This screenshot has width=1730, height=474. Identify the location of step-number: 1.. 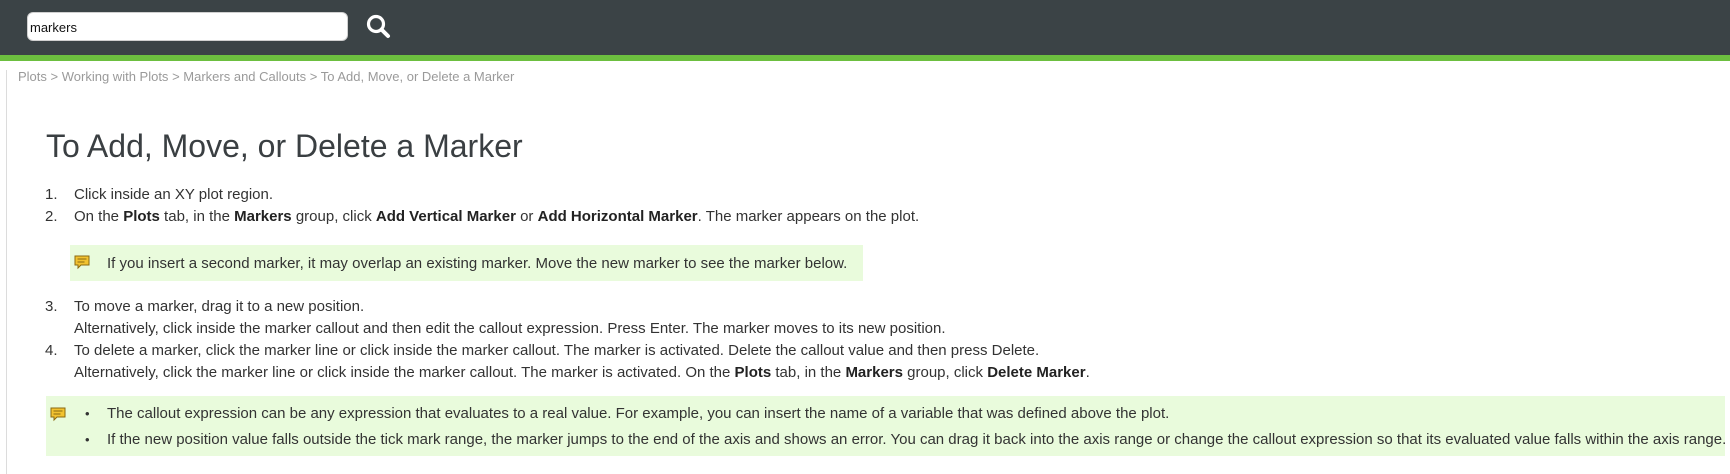
(51, 194).